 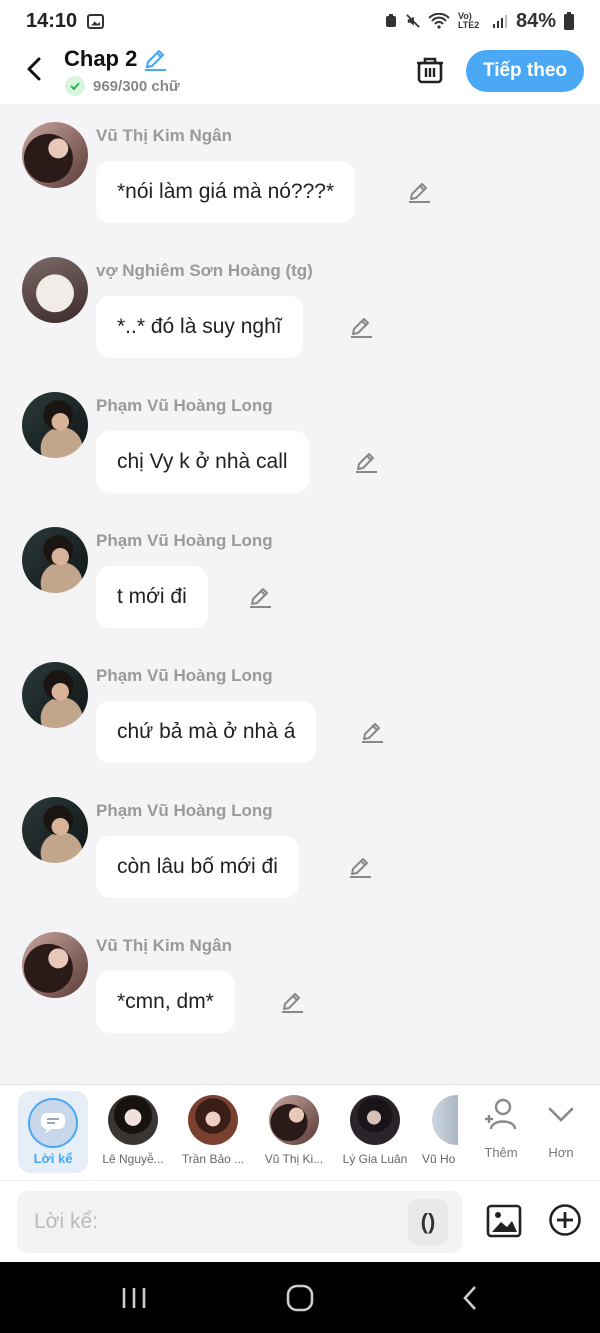 I want to click on message-item: Vũ Thị Kim Ngân *cmn, dm*, so click(x=300, y=981).